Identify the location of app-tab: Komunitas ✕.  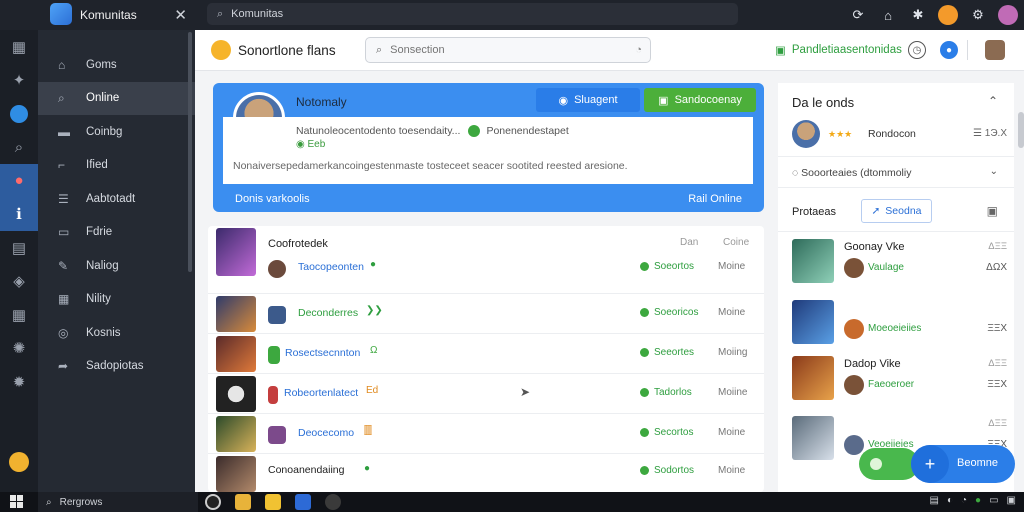
(97, 15).